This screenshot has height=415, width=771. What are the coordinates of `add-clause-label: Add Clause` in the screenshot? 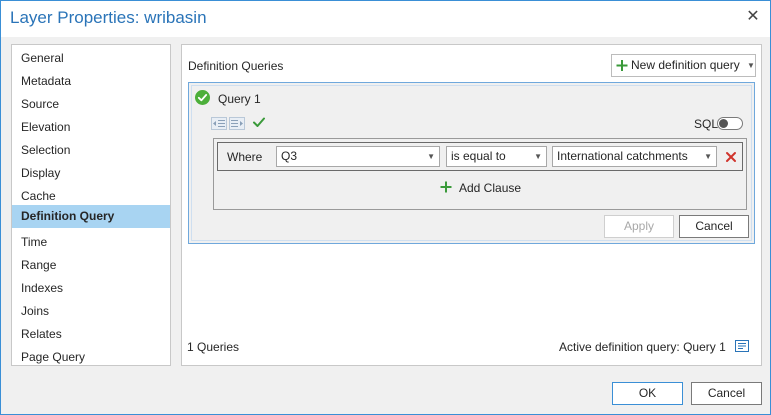 It's located at (490, 188).